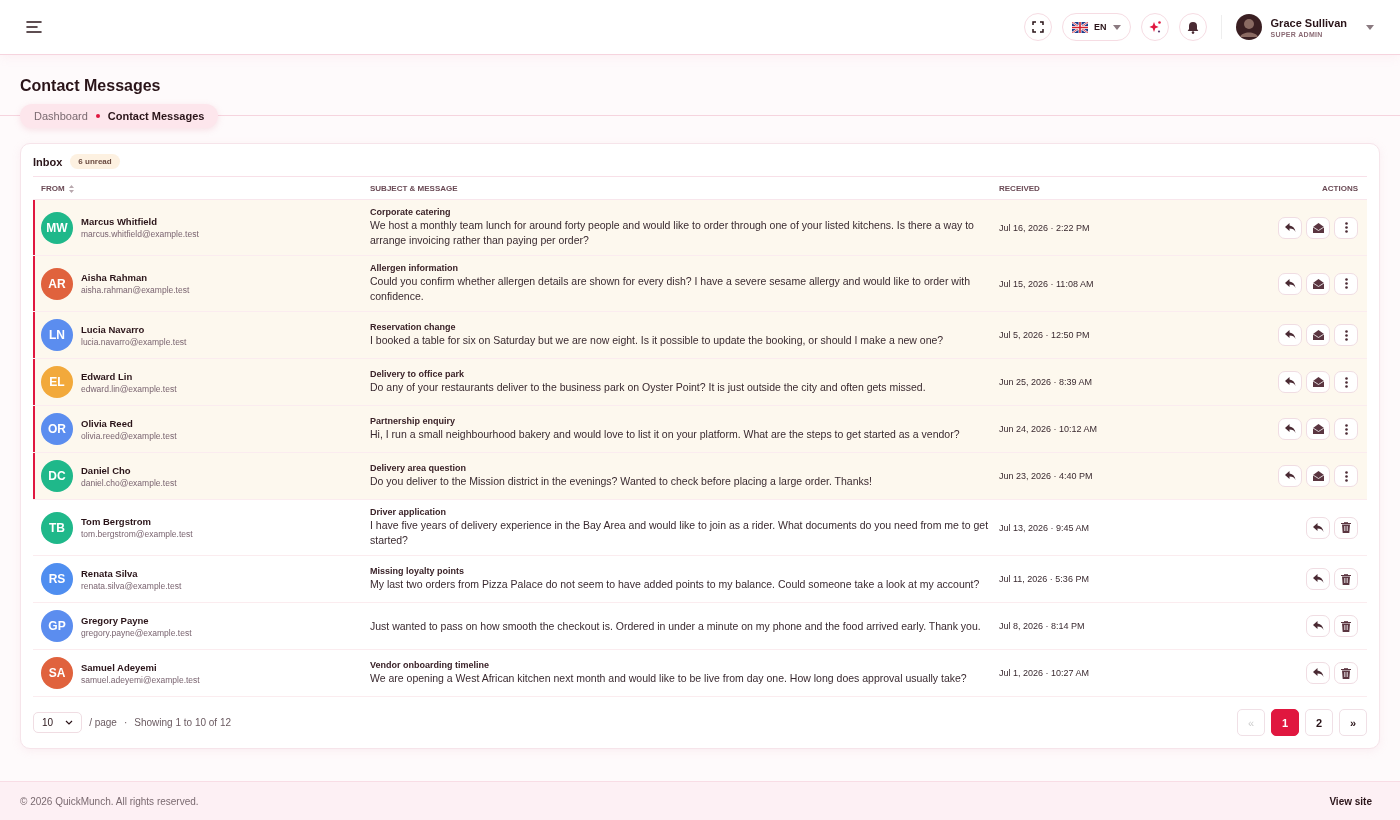  What do you see at coordinates (1096, 27) in the screenshot?
I see `language-button: EN` at bounding box center [1096, 27].